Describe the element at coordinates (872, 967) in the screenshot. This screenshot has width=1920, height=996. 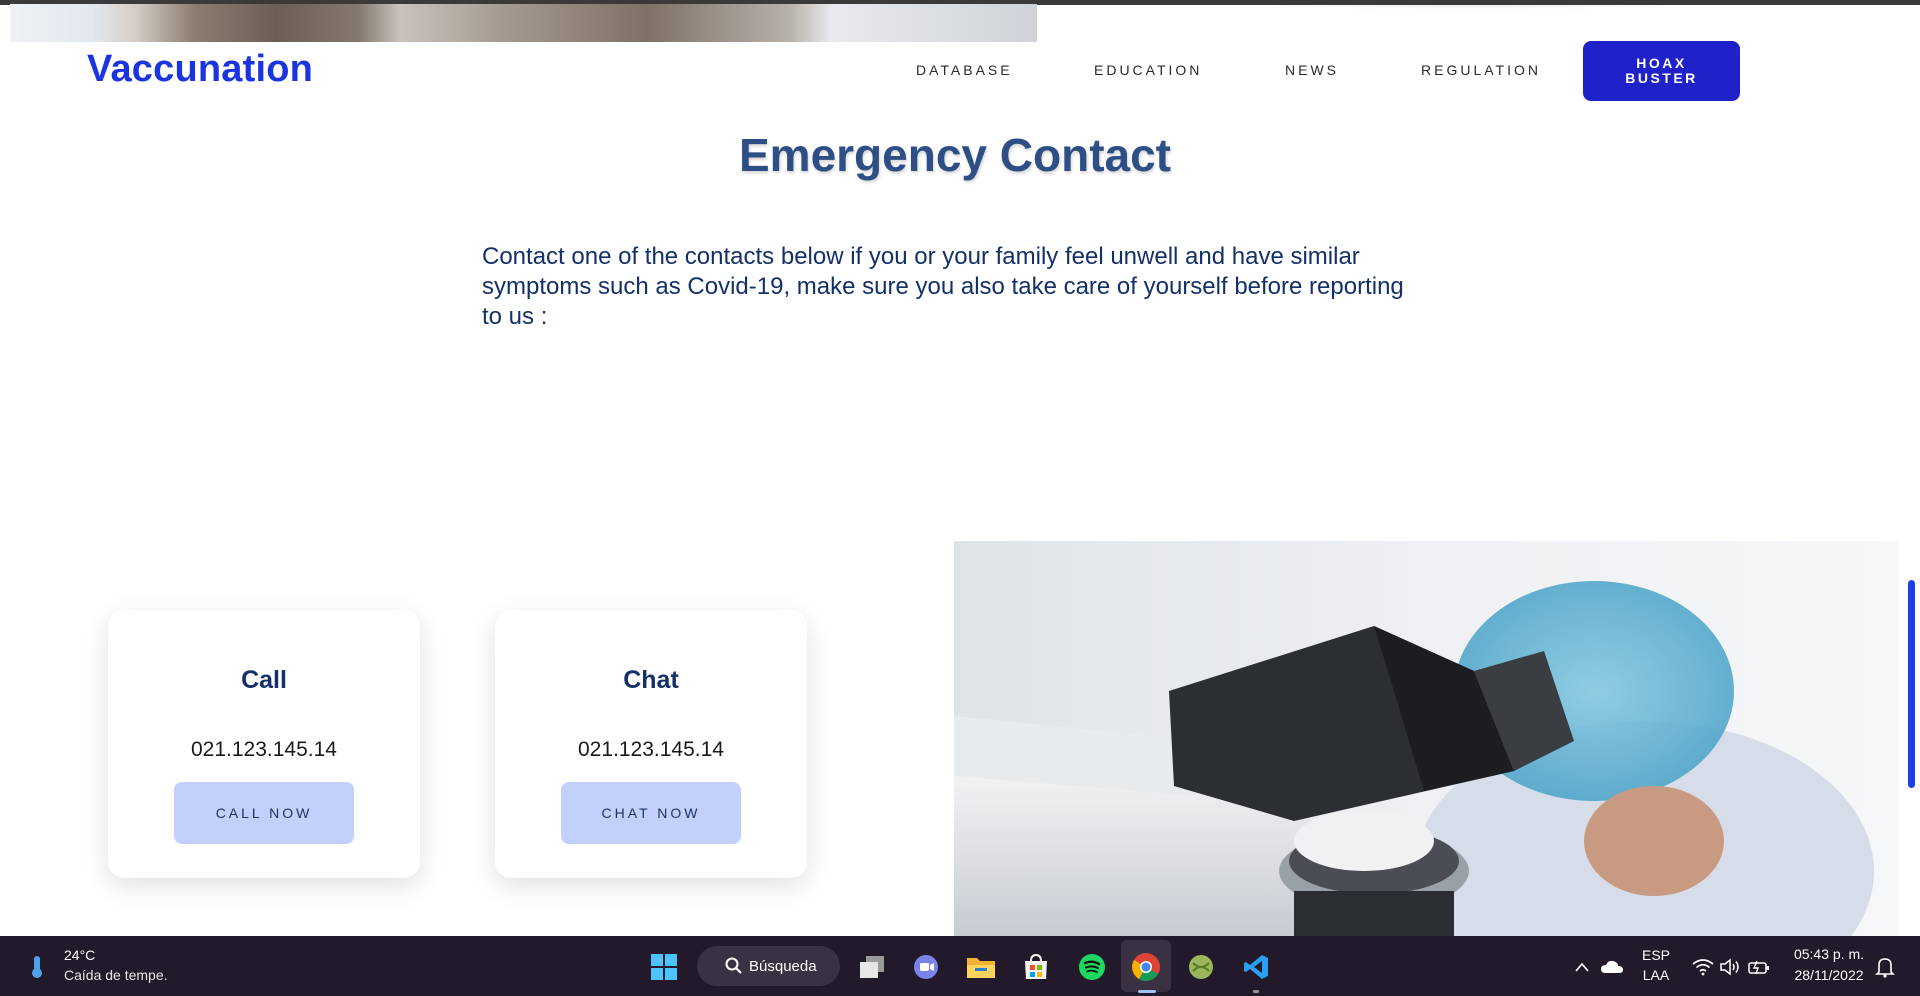
I see `task-view-icon` at that location.